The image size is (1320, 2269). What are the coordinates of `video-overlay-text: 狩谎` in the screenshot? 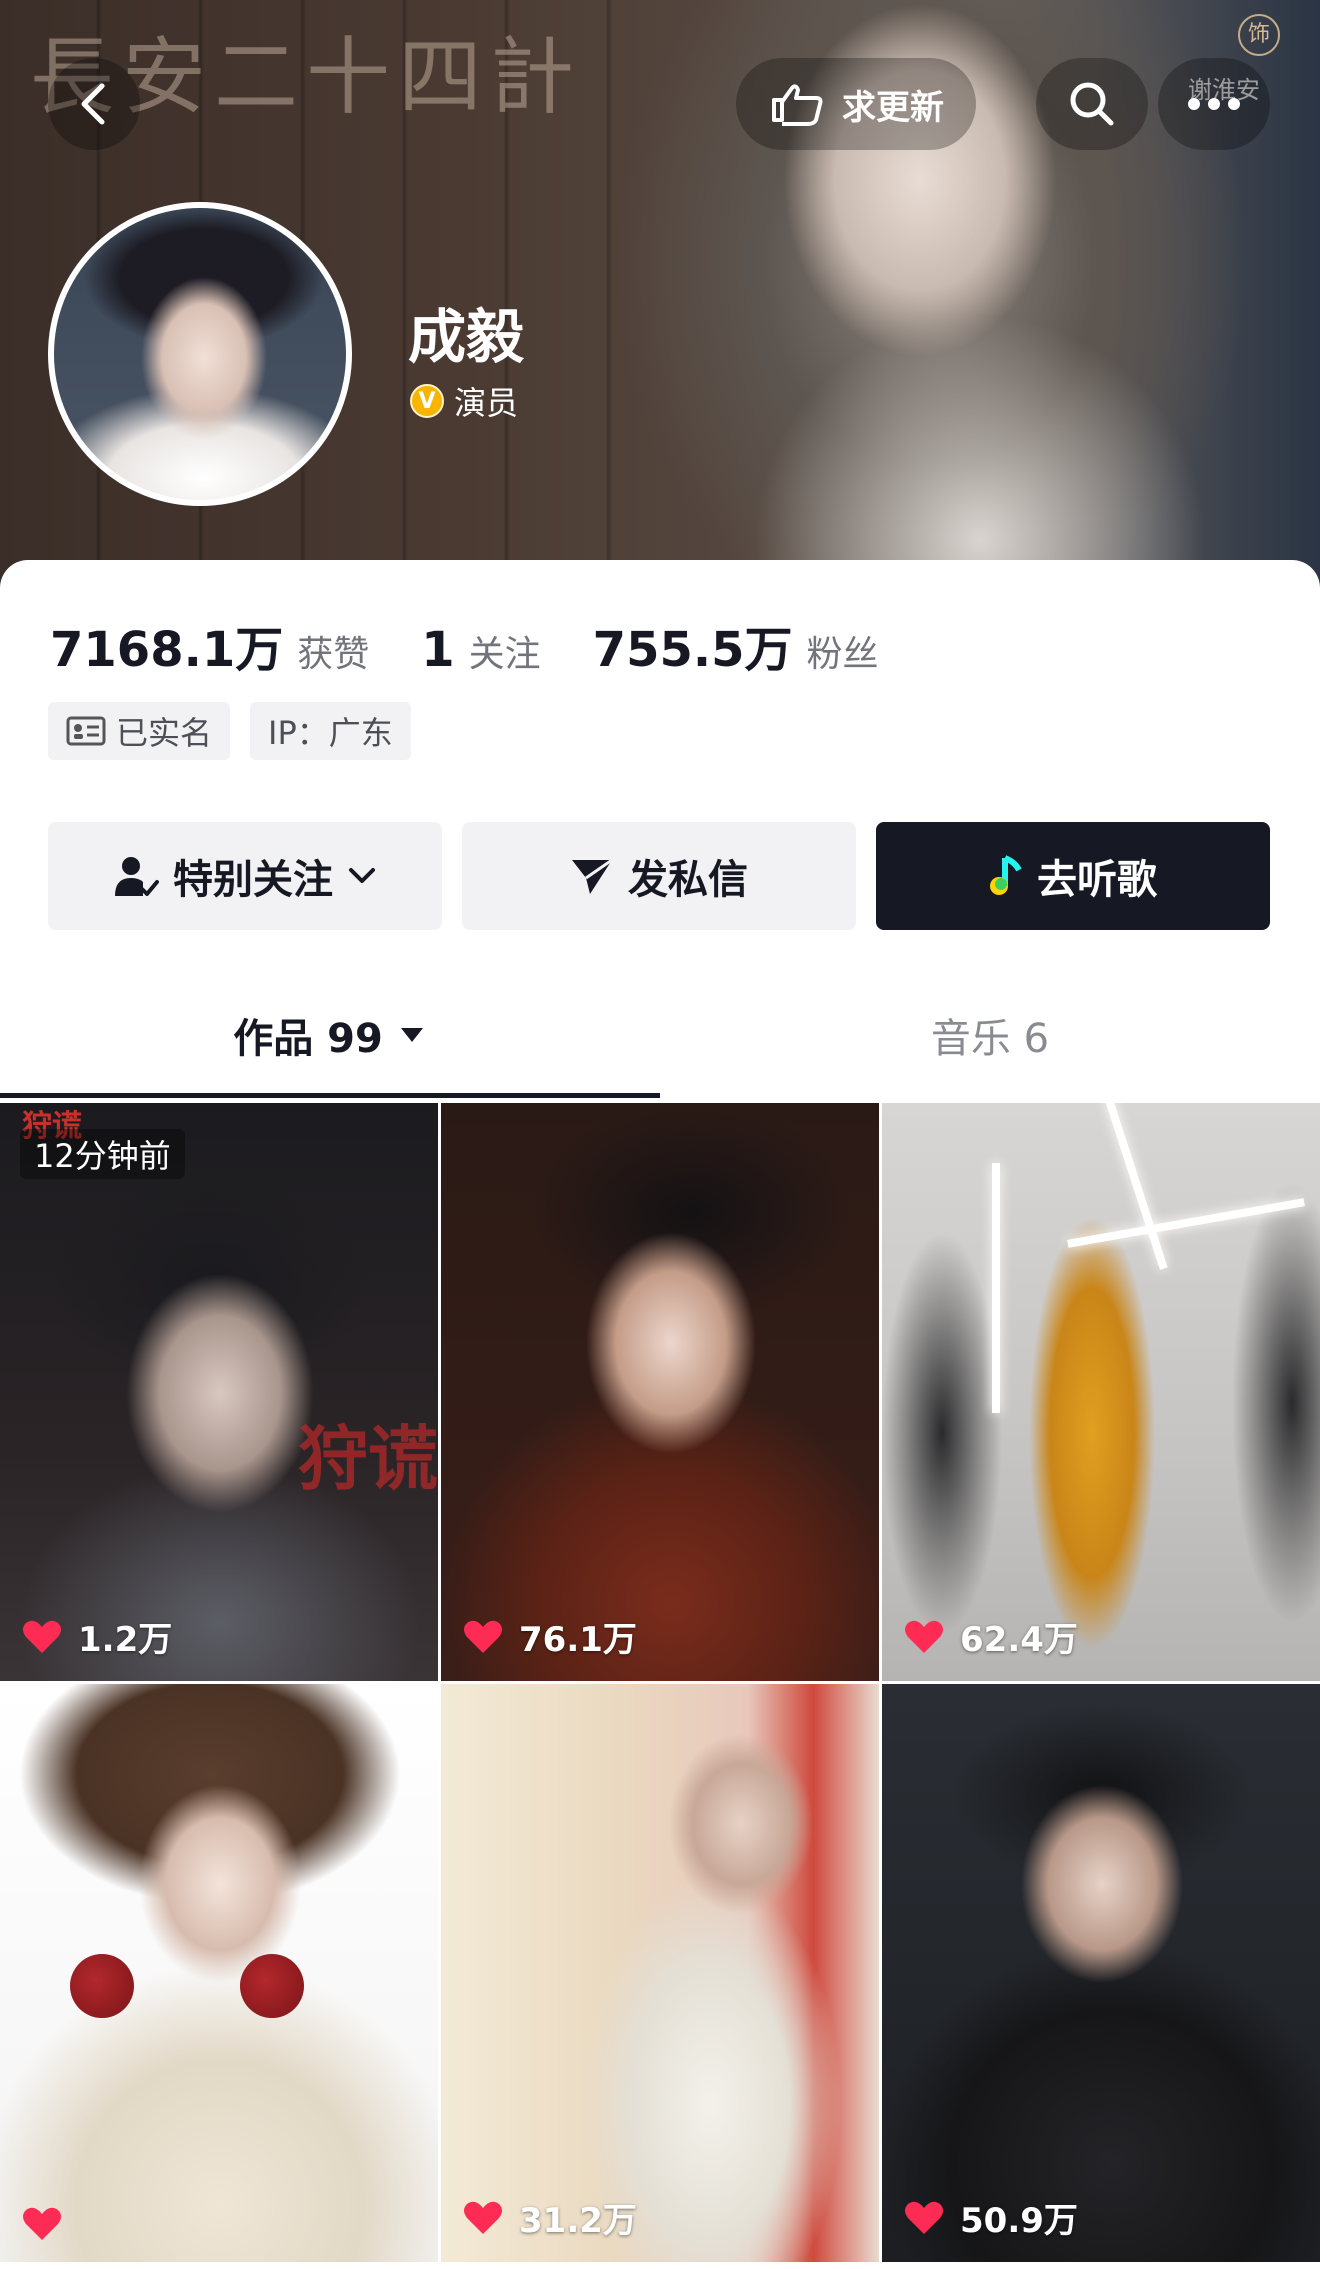 It's located at (368, 1458).